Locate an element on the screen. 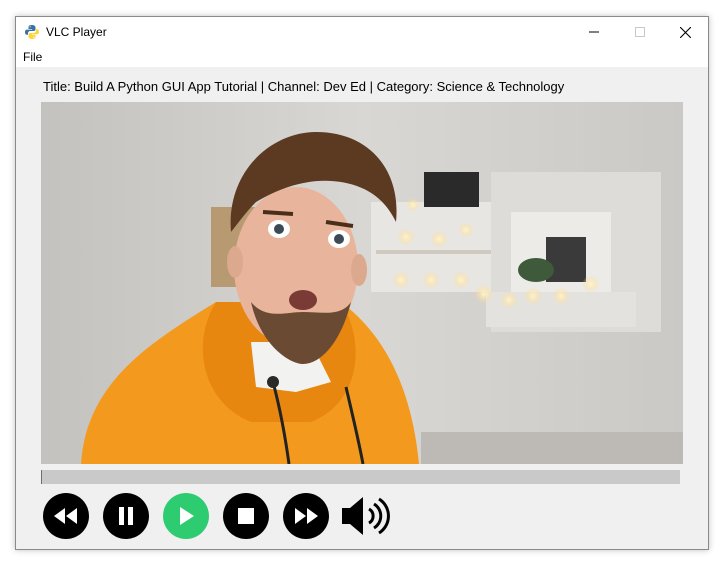  stop-icon is located at coordinates (246, 516).